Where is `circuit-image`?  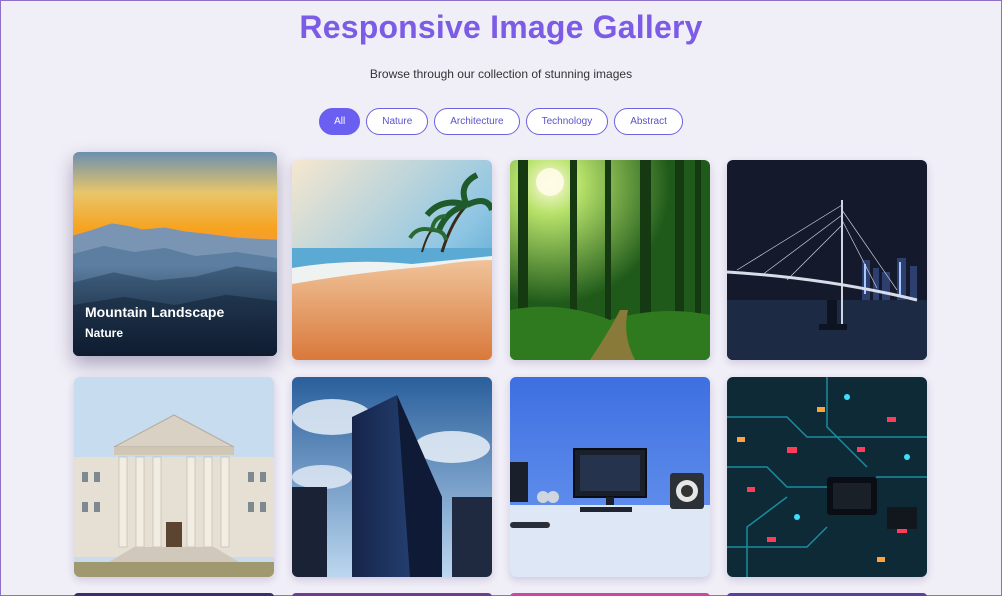 circuit-image is located at coordinates (827, 477).